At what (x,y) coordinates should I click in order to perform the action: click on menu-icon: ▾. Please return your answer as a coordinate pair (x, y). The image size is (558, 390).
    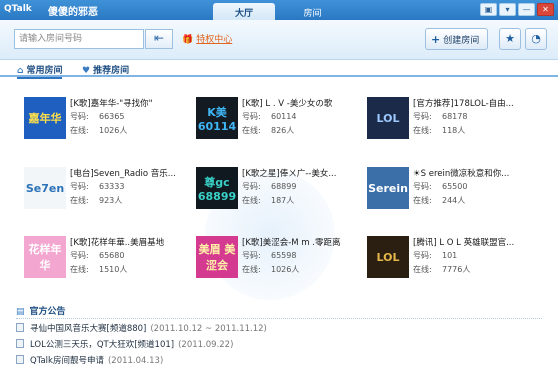
    Looking at the image, I should click on (507, 9).